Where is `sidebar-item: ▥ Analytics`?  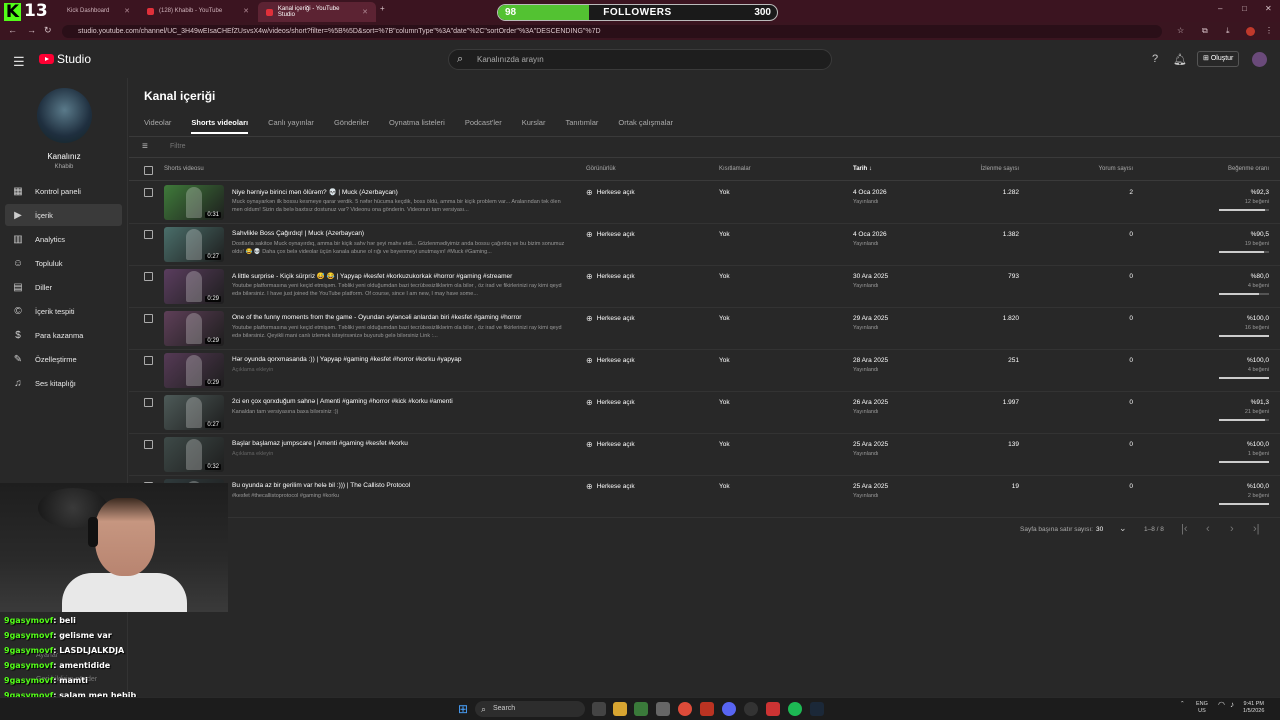 sidebar-item: ▥ Analytics is located at coordinates (63, 239).